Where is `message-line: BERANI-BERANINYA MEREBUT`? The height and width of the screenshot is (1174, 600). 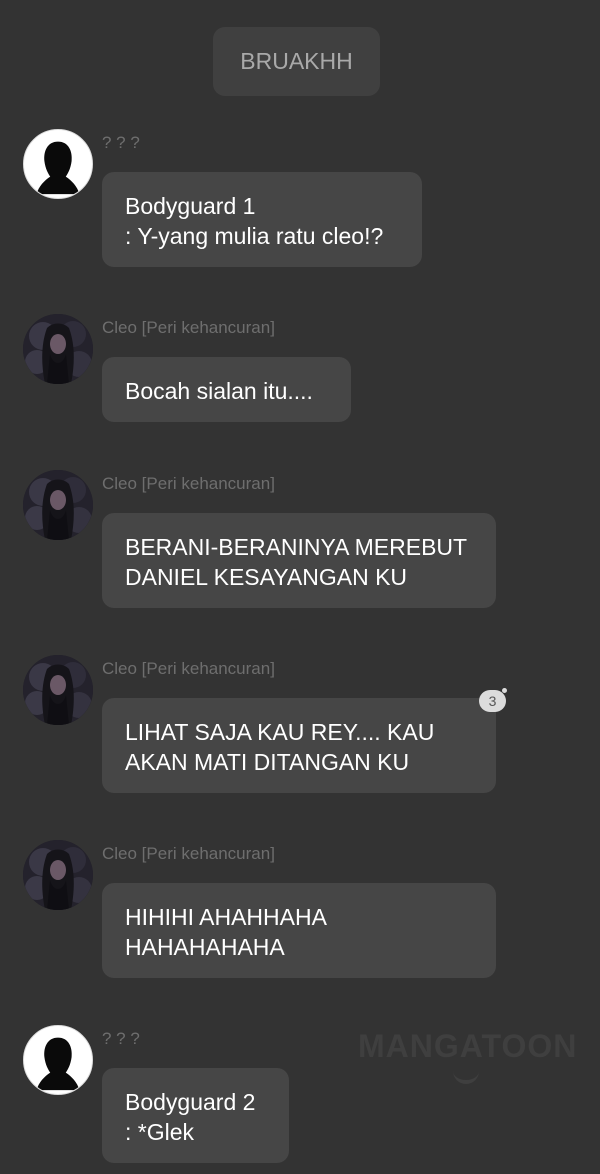
message-line: BERANI-BERANINYA MEREBUT is located at coordinates (296, 547).